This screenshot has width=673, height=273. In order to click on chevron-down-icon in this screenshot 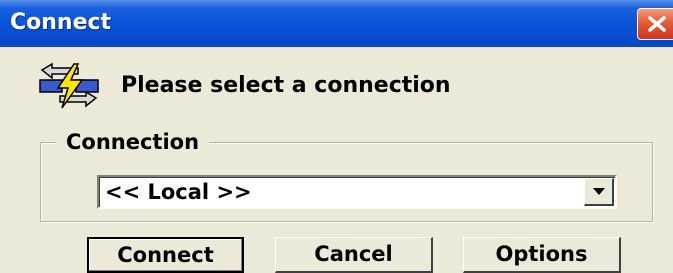, I will do `click(599, 191)`.